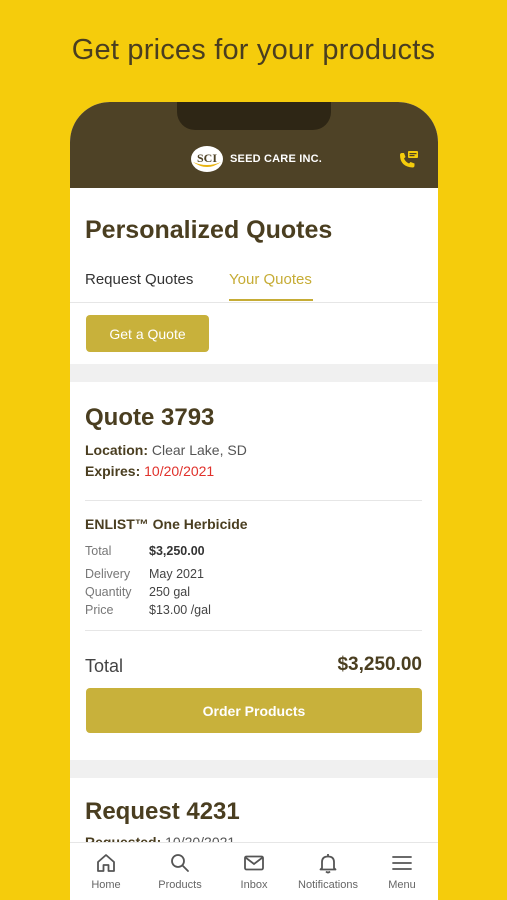 The width and height of the screenshot is (507, 900). Describe the element at coordinates (402, 885) in the screenshot. I see `nav-label: Menu` at that location.